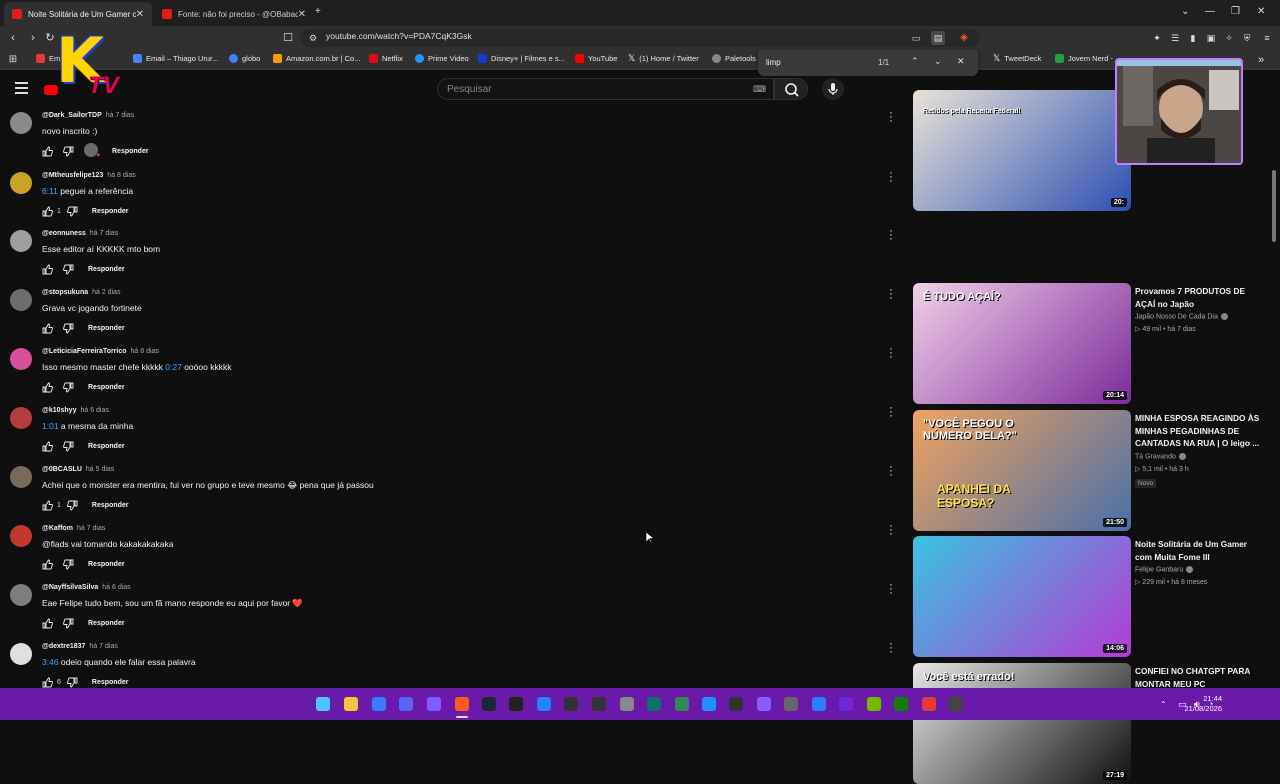 The image size is (1280, 784). What do you see at coordinates (596, 58) in the screenshot?
I see `bookmark-item: YouTube` at bounding box center [596, 58].